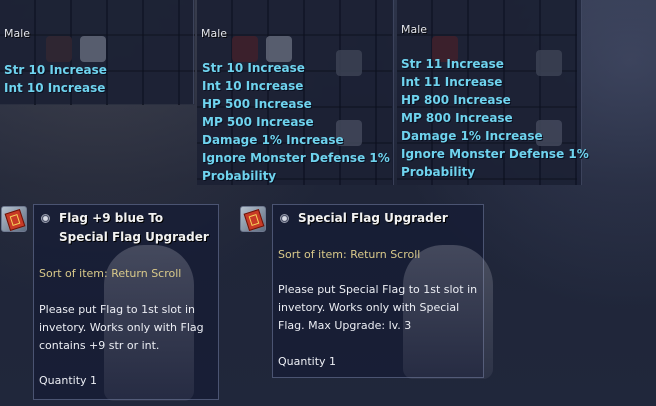 This screenshot has width=656, height=406. Describe the element at coordinates (258, 122) in the screenshot. I see `stat-line: MP 500 Increase` at that location.